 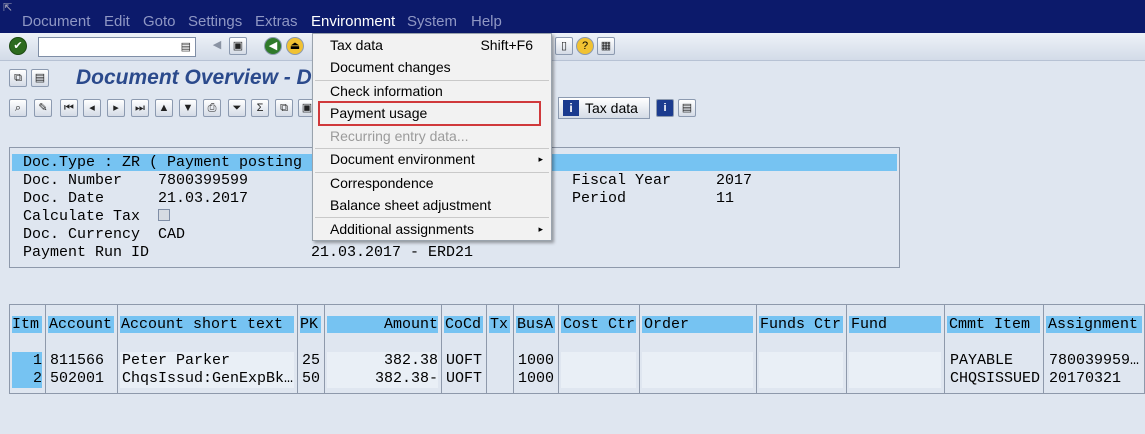 What do you see at coordinates (81, 324) in the screenshot?
I see `column-header-account: Account` at bounding box center [81, 324].